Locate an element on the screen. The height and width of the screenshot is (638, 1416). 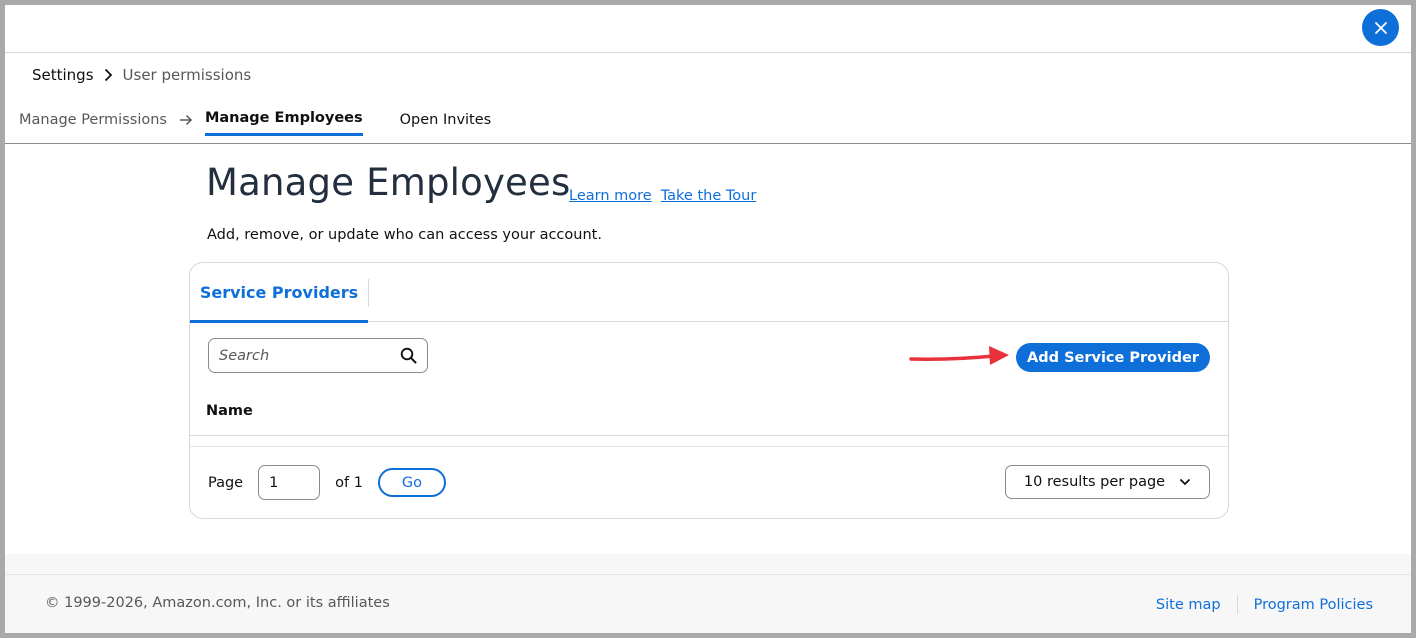
chevron-down-icon is located at coordinates (1185, 482).